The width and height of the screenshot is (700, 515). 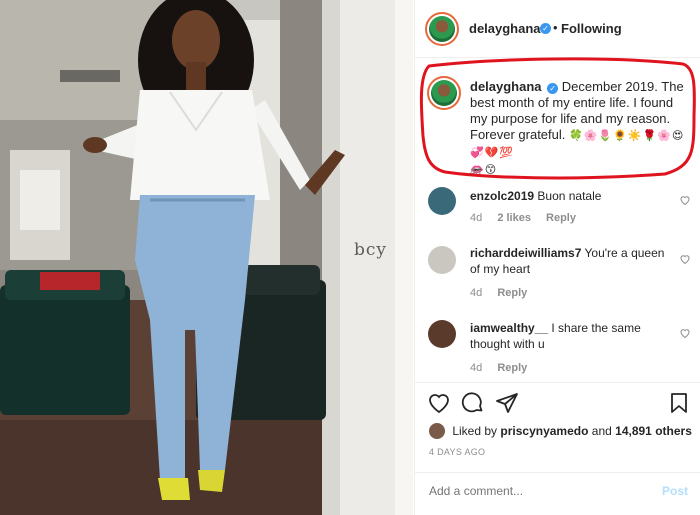 I want to click on add-comment-bar: Post, so click(x=557, y=493).